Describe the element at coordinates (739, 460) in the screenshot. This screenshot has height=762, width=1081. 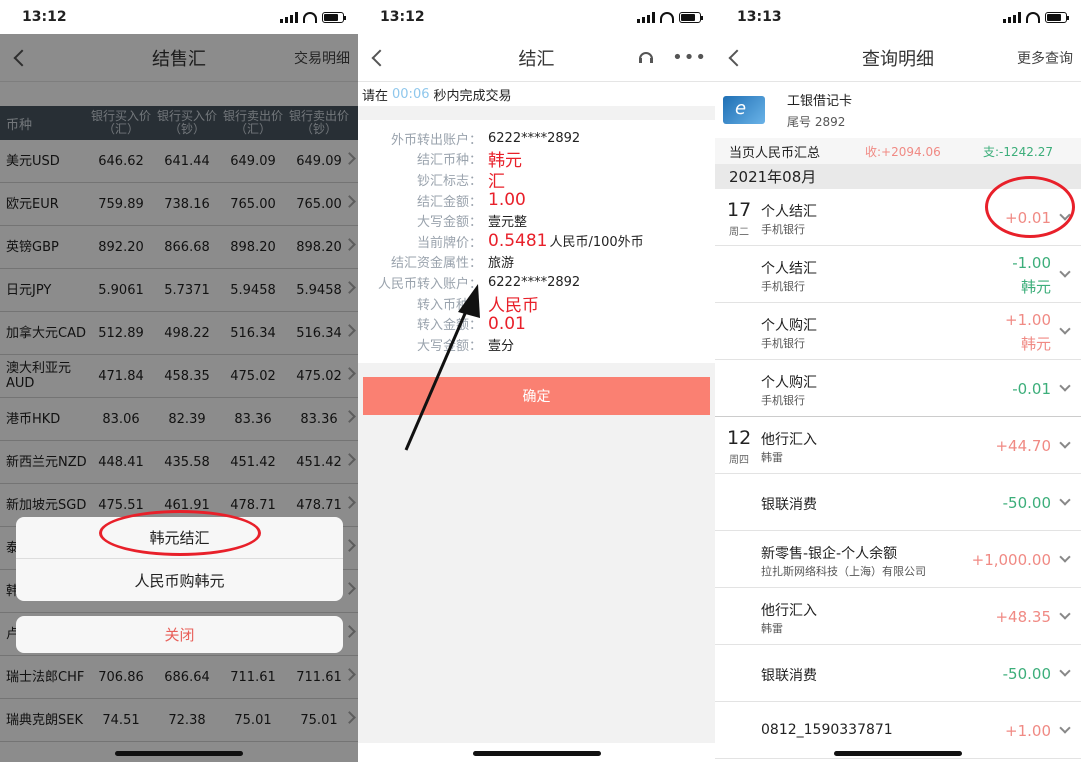
I see `transaction-weekday: 周四` at that location.